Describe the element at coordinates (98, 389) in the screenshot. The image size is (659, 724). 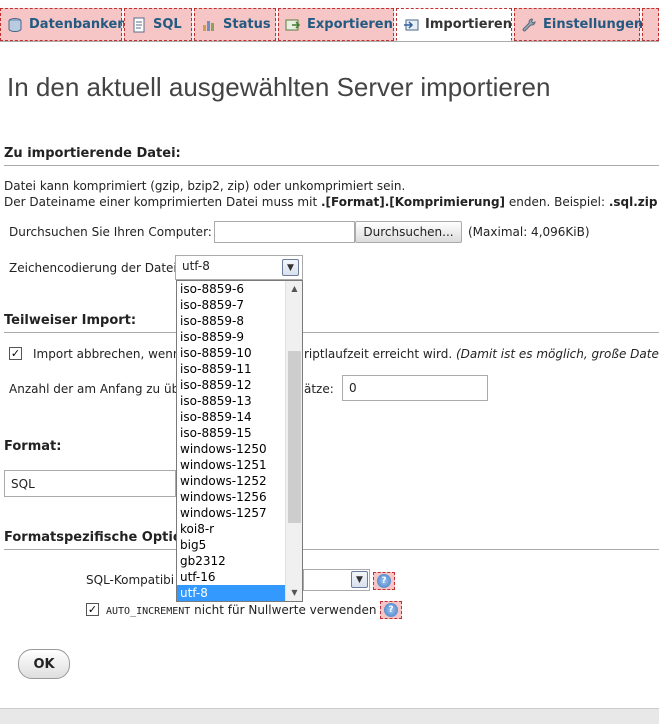
I see `skip-rows-label-start: Anzahl der am Anfang zu übe` at that location.